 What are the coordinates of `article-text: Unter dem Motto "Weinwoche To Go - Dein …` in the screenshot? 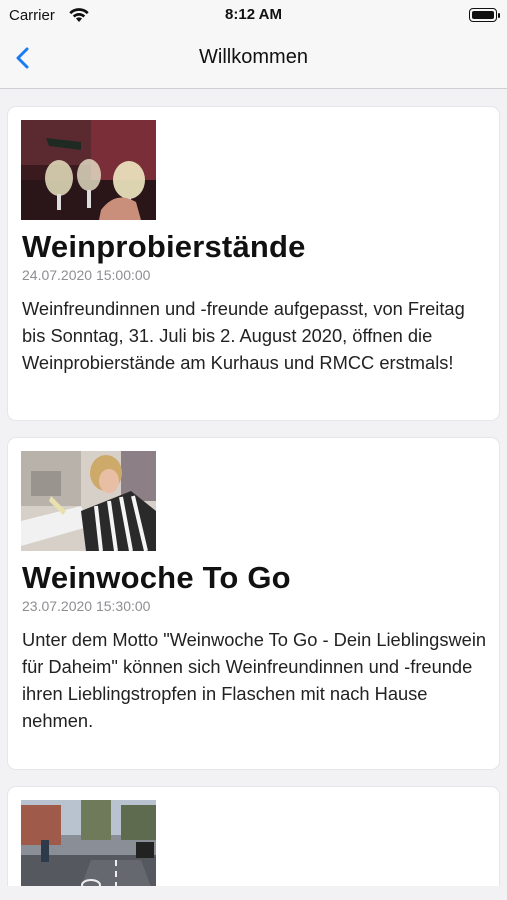 It's located at (254, 680).